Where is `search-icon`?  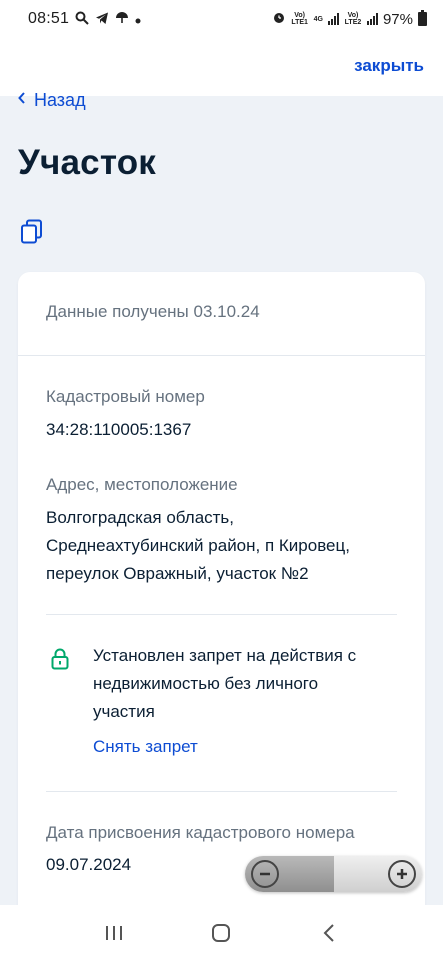
search-icon is located at coordinates (82, 19).